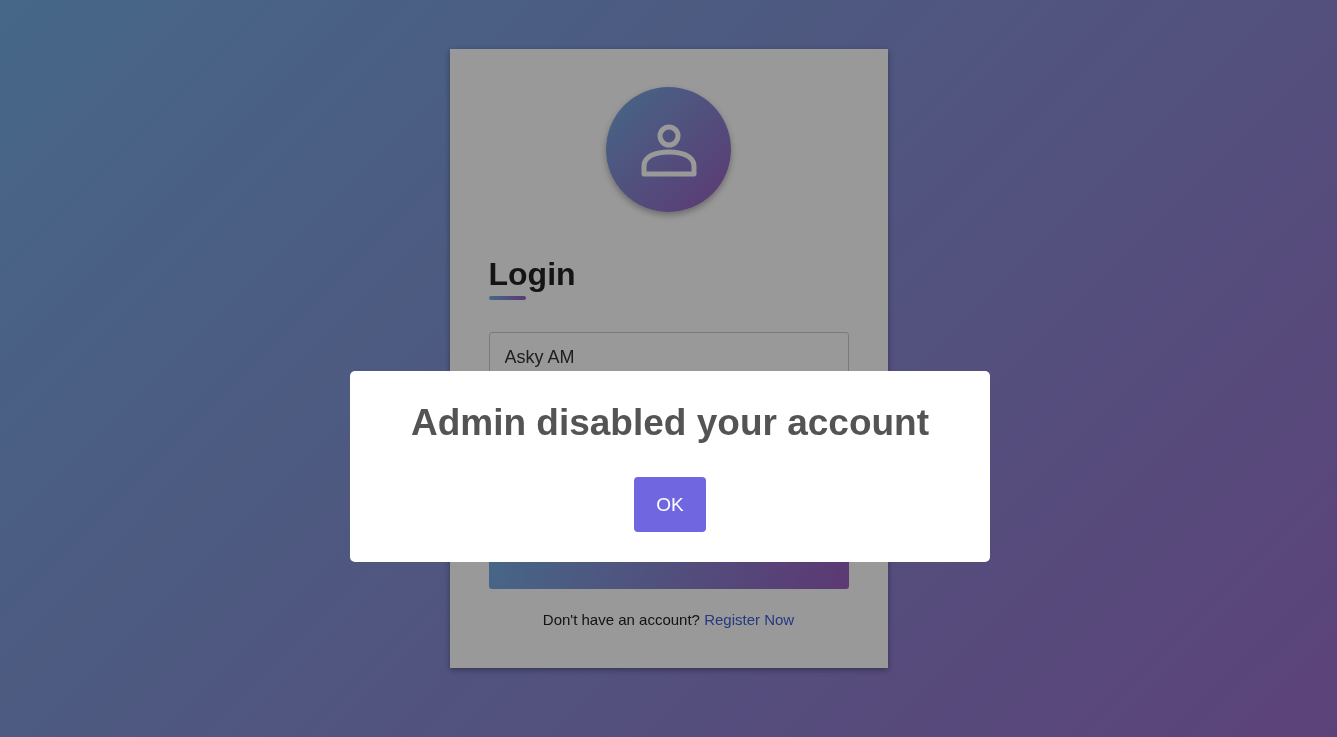  I want to click on register-prompt: Don't have an account?, so click(621, 619).